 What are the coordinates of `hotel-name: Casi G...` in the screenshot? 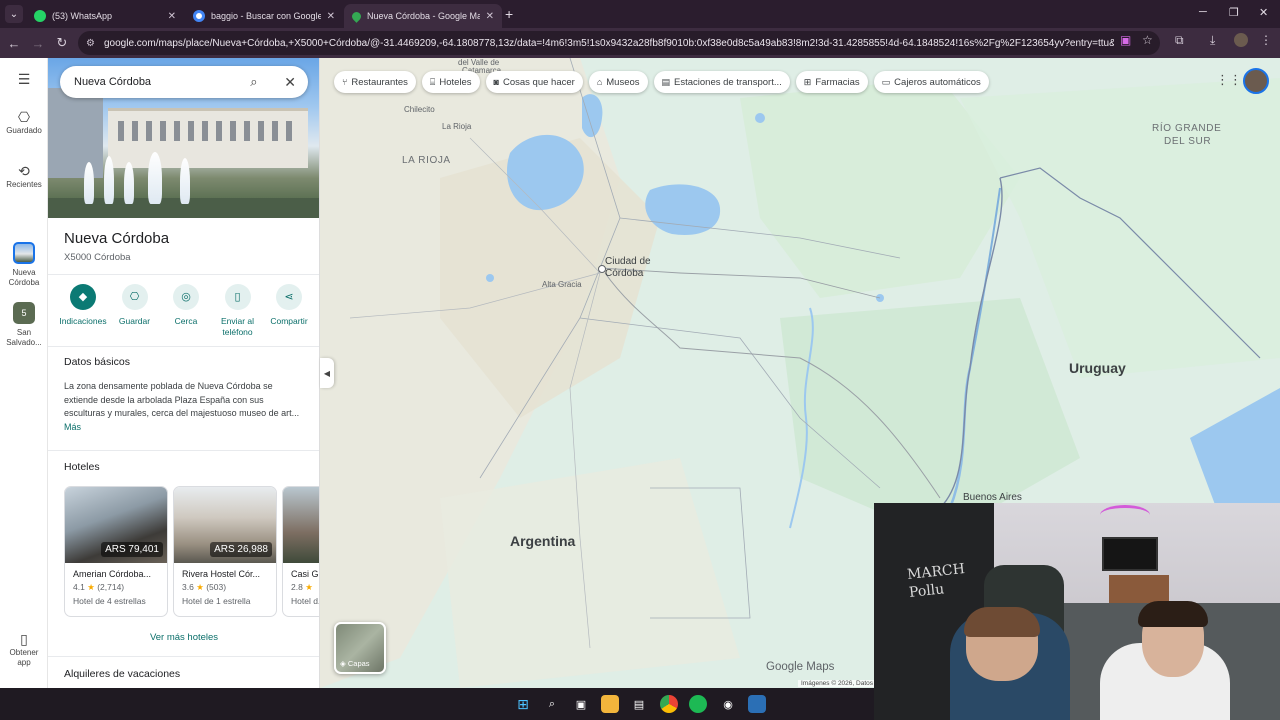 It's located at (305, 574).